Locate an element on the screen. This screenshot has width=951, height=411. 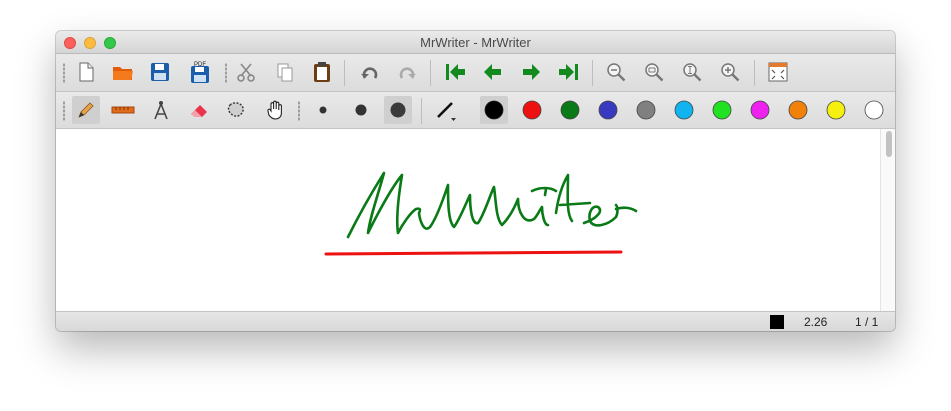
eraser-icon is located at coordinates (199, 111).